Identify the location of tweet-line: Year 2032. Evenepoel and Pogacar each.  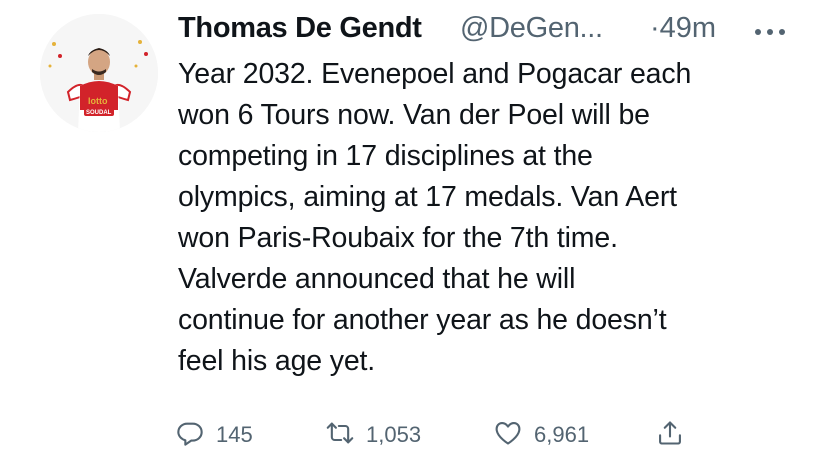
(435, 74).